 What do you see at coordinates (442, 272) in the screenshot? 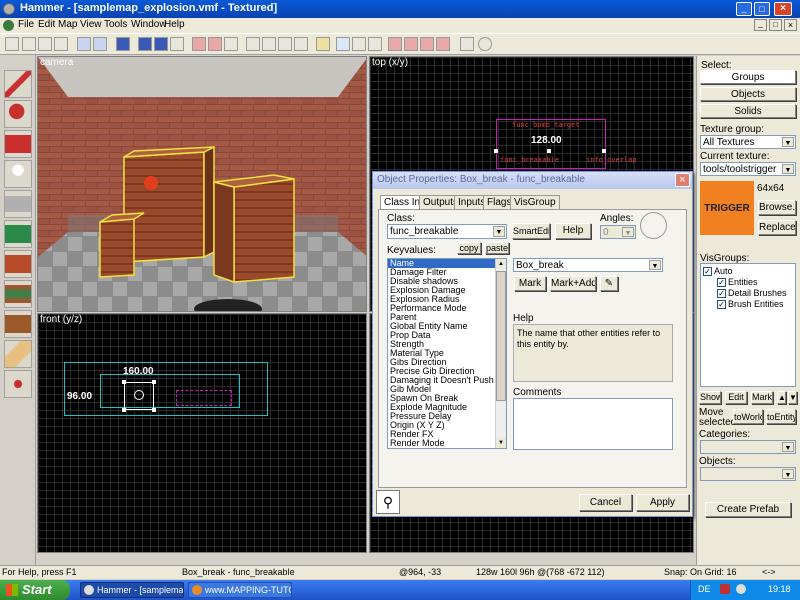
I see `keyvalue-item: Damage Filter` at bounding box center [442, 272].